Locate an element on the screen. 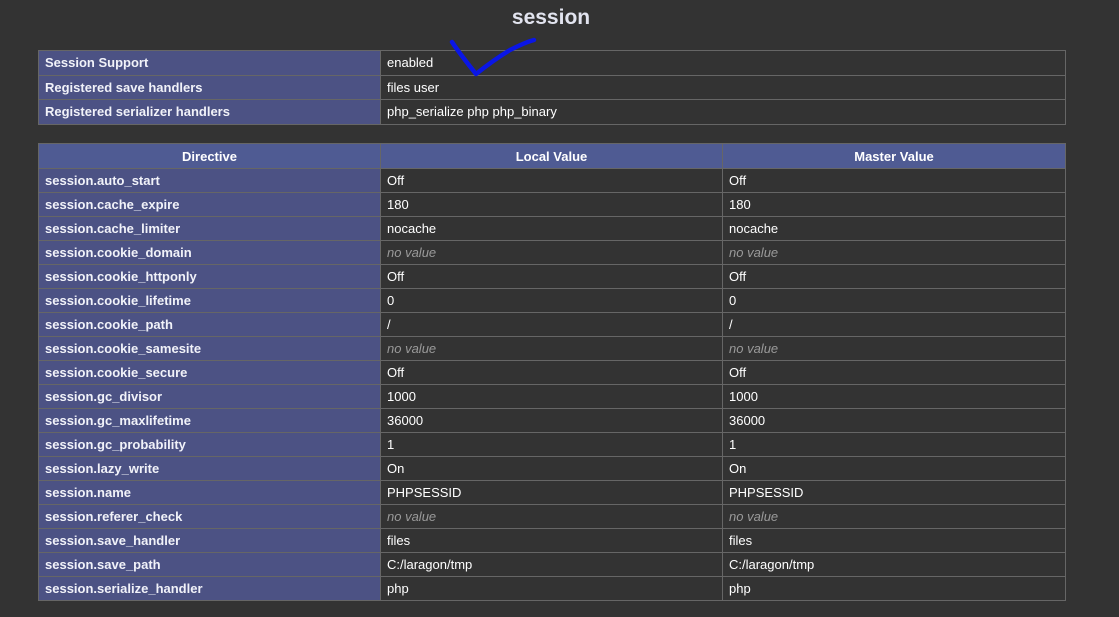 Image resolution: width=1119 pixels, height=617 pixels. directive-row: session.lazy_write On On is located at coordinates (552, 468).